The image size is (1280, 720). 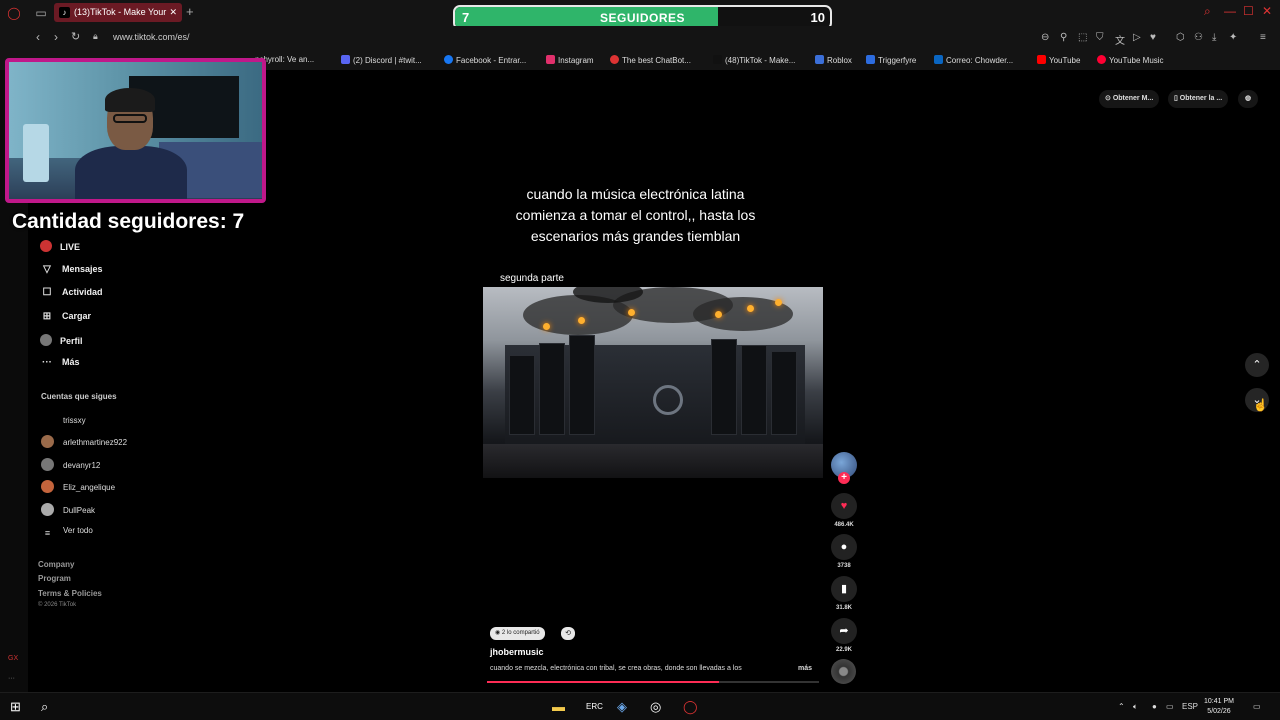 I want to click on sidebar-item-more: ··· Más, so click(x=60, y=362).